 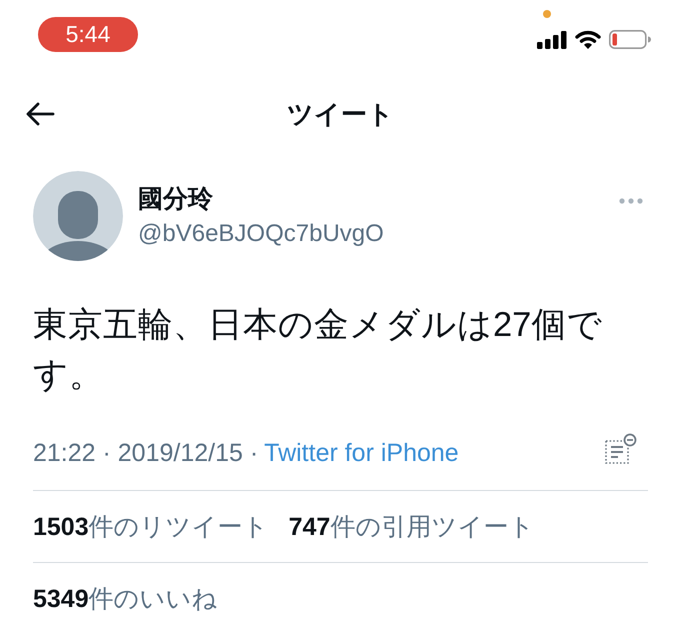 I want to click on battery-icon, so click(x=630, y=39).